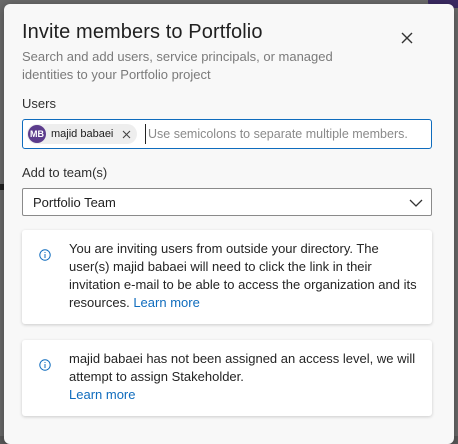 This screenshot has width=458, height=444. What do you see at coordinates (74, 202) in the screenshot?
I see `team-select-value: Portfolio Team` at bounding box center [74, 202].